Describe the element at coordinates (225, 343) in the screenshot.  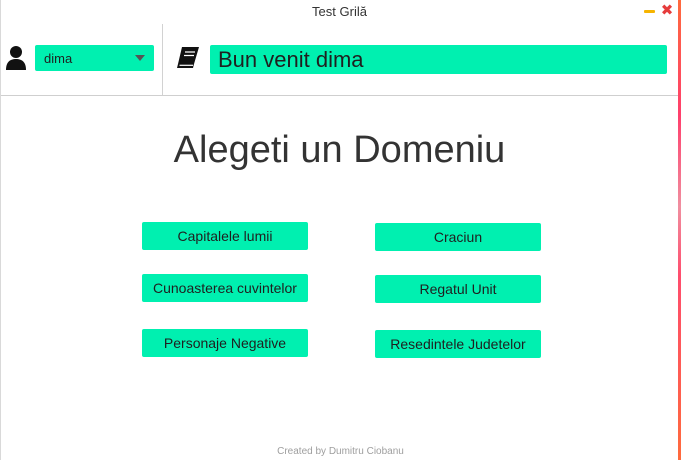
I see `domain-button-personaje-negative: Personaje Negative` at that location.